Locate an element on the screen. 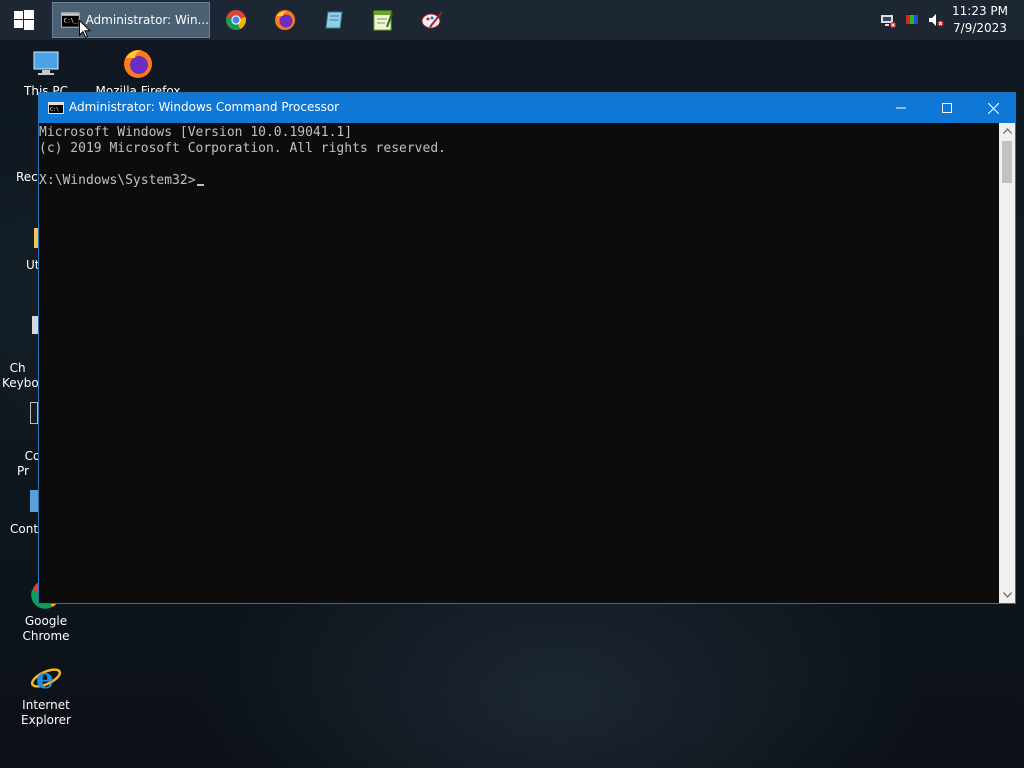 This screenshot has height=768, width=1024. svg-text: e is located at coordinates (45, 678).